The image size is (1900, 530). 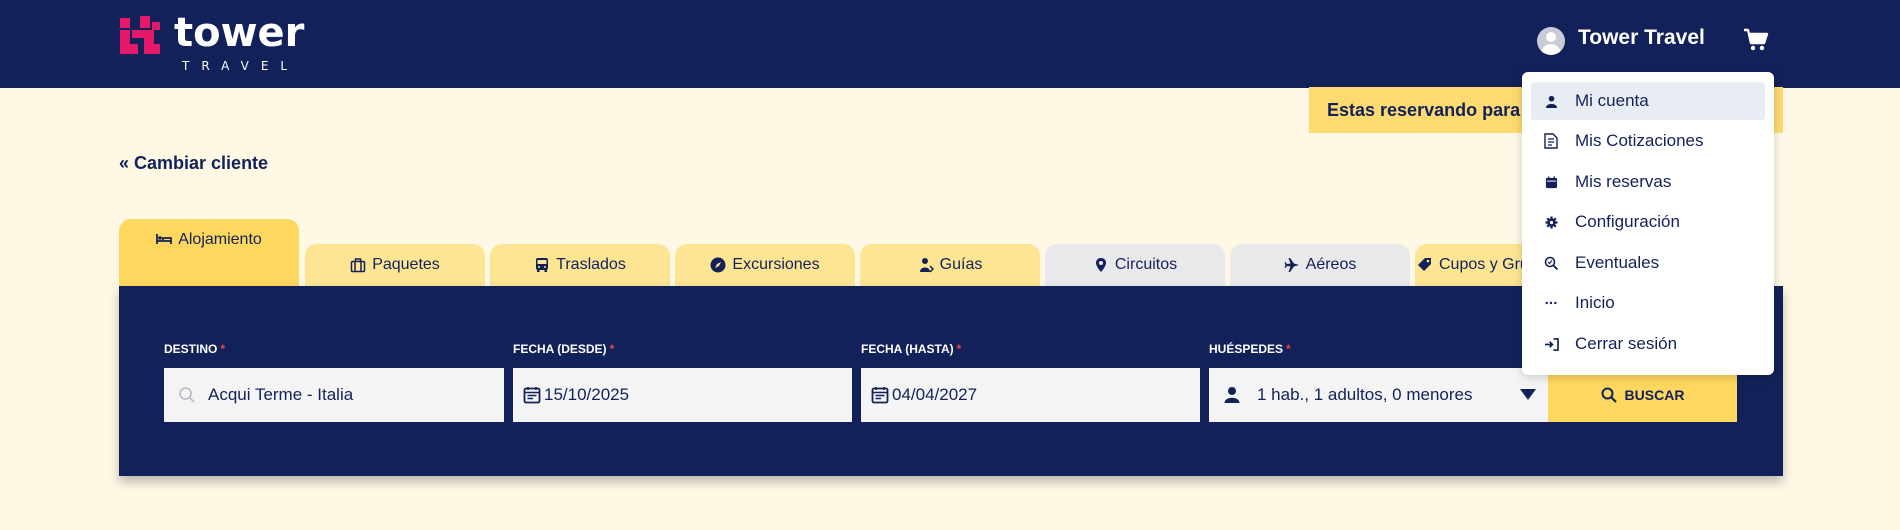 I want to click on logout-icon, so click(x=1551, y=344).